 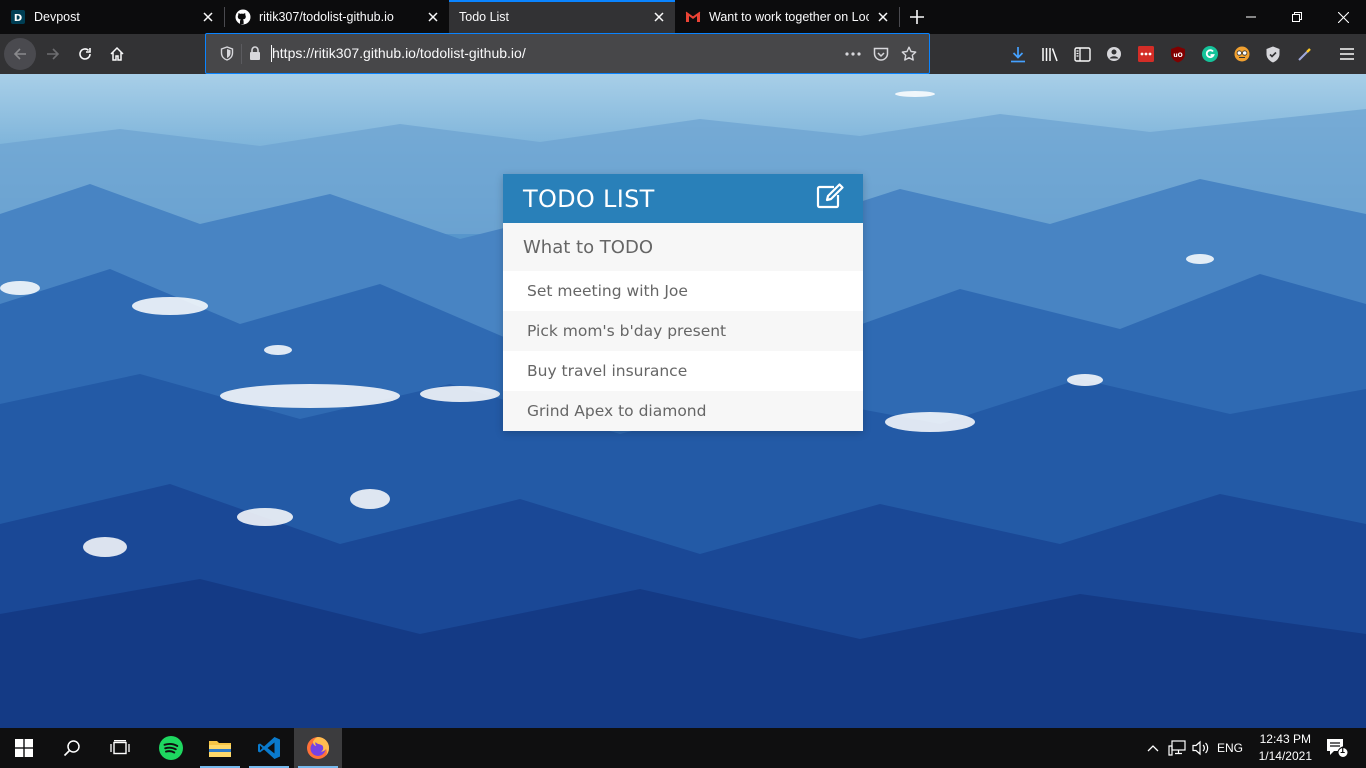 What do you see at coordinates (1285, 748) in the screenshot?
I see `clock: 12:43 PM 1/14/2021` at bounding box center [1285, 748].